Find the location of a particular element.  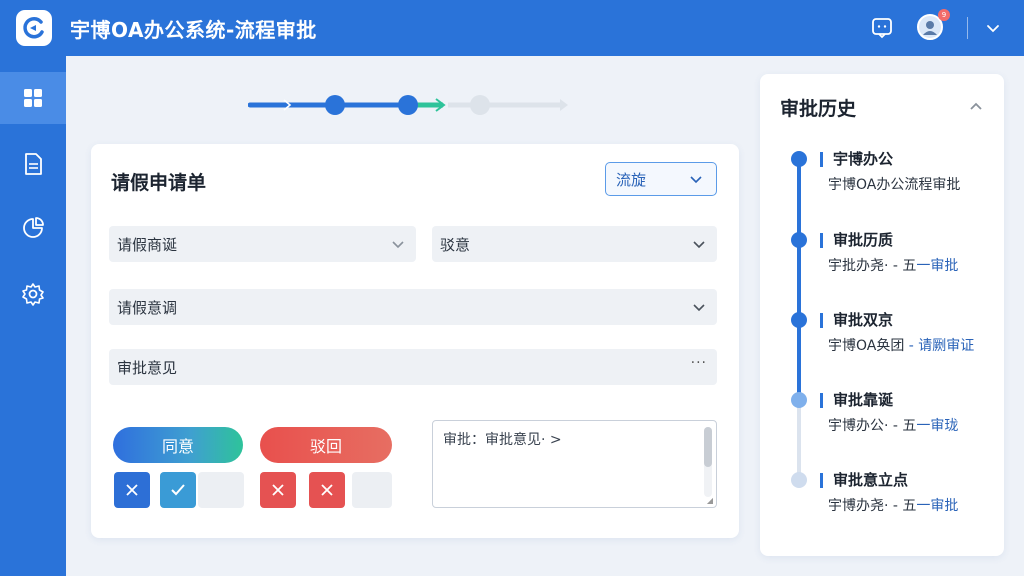

gear-icon is located at coordinates (33, 294).